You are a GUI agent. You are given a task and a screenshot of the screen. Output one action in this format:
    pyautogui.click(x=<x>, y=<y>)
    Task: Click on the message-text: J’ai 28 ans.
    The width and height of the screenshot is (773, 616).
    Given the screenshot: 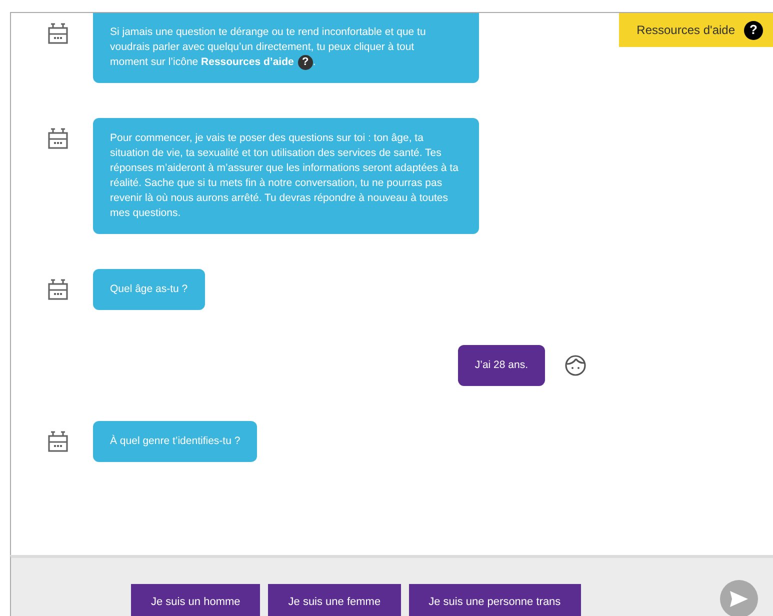 What is the action you would take?
    pyautogui.click(x=501, y=365)
    